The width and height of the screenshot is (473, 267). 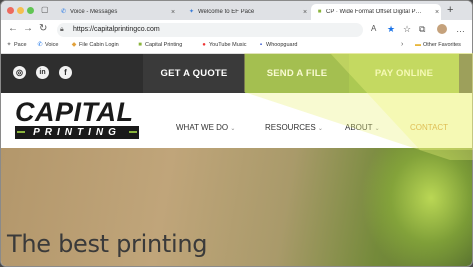 I want to click on nav-label: CONTACT, so click(x=429, y=127).